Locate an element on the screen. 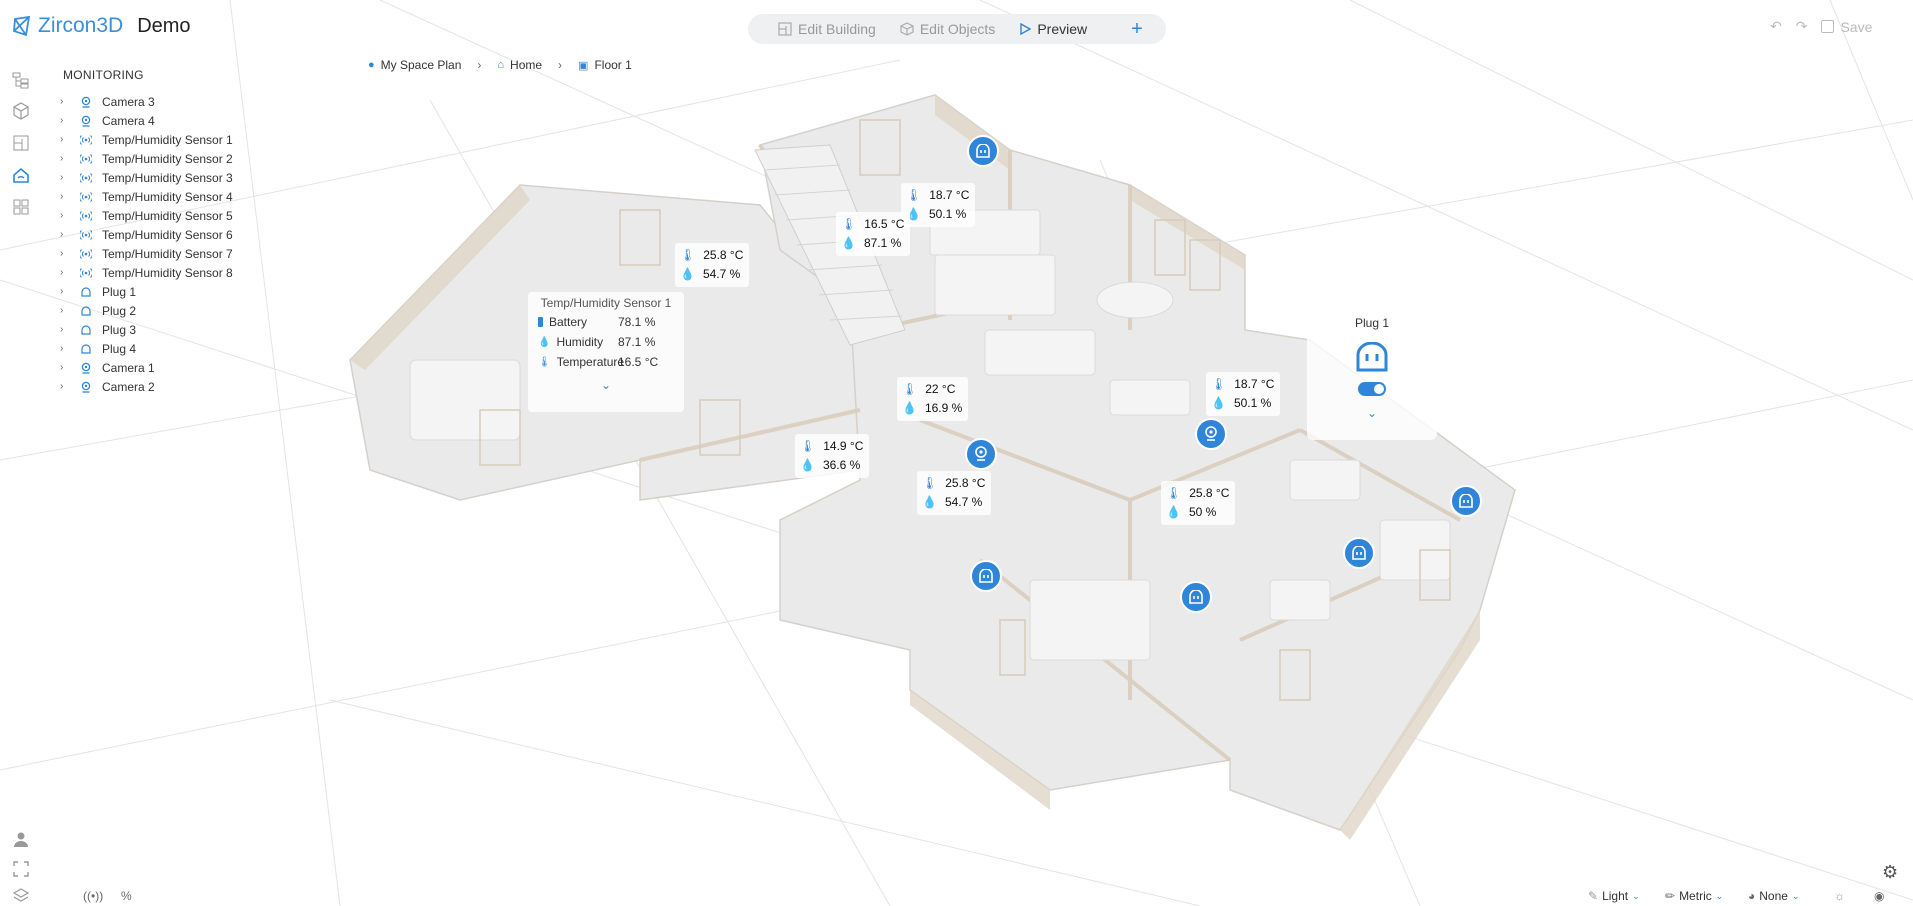 The image size is (1913, 906). tree-item: › Plug 1 is located at coordinates (146, 291).